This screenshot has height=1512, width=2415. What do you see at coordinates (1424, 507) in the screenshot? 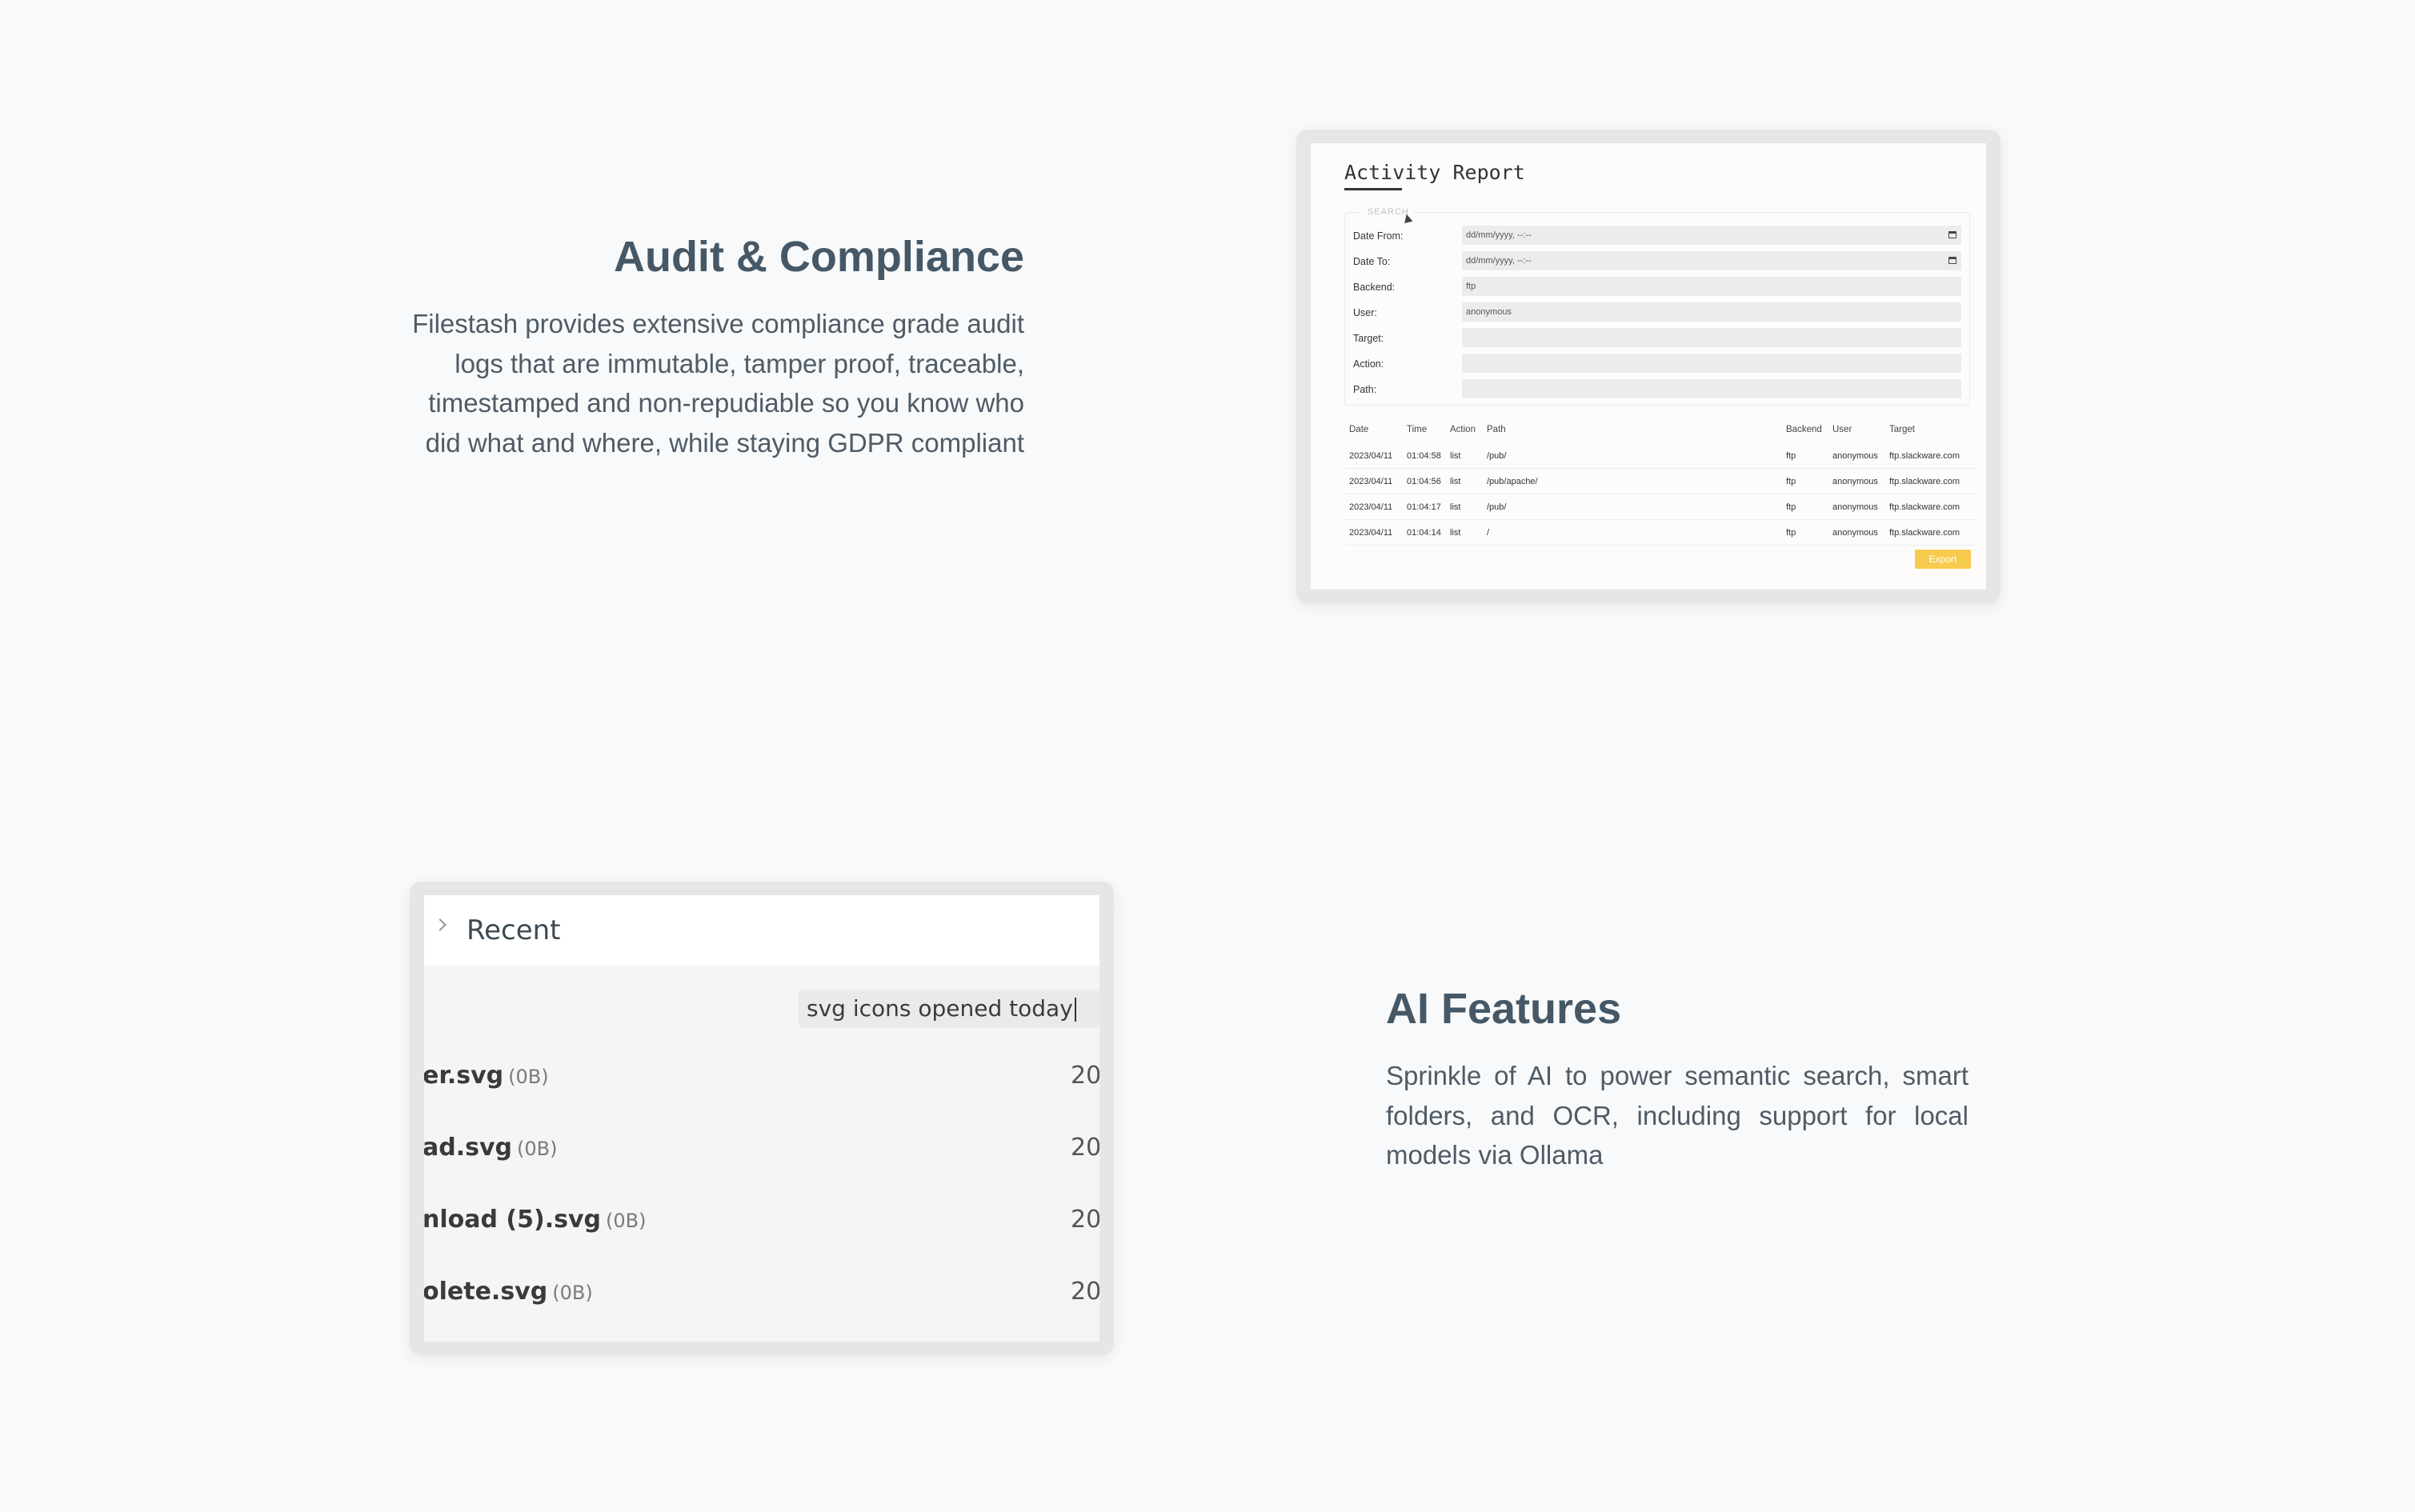
I see `table-cell: 01:04:17` at bounding box center [1424, 507].